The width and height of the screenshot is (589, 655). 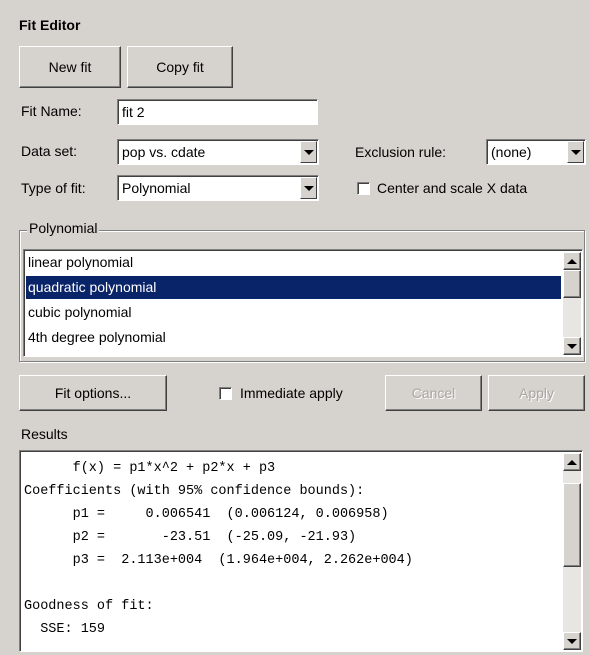 I want to click on list-item: cubic polynomial, so click(x=293, y=312).